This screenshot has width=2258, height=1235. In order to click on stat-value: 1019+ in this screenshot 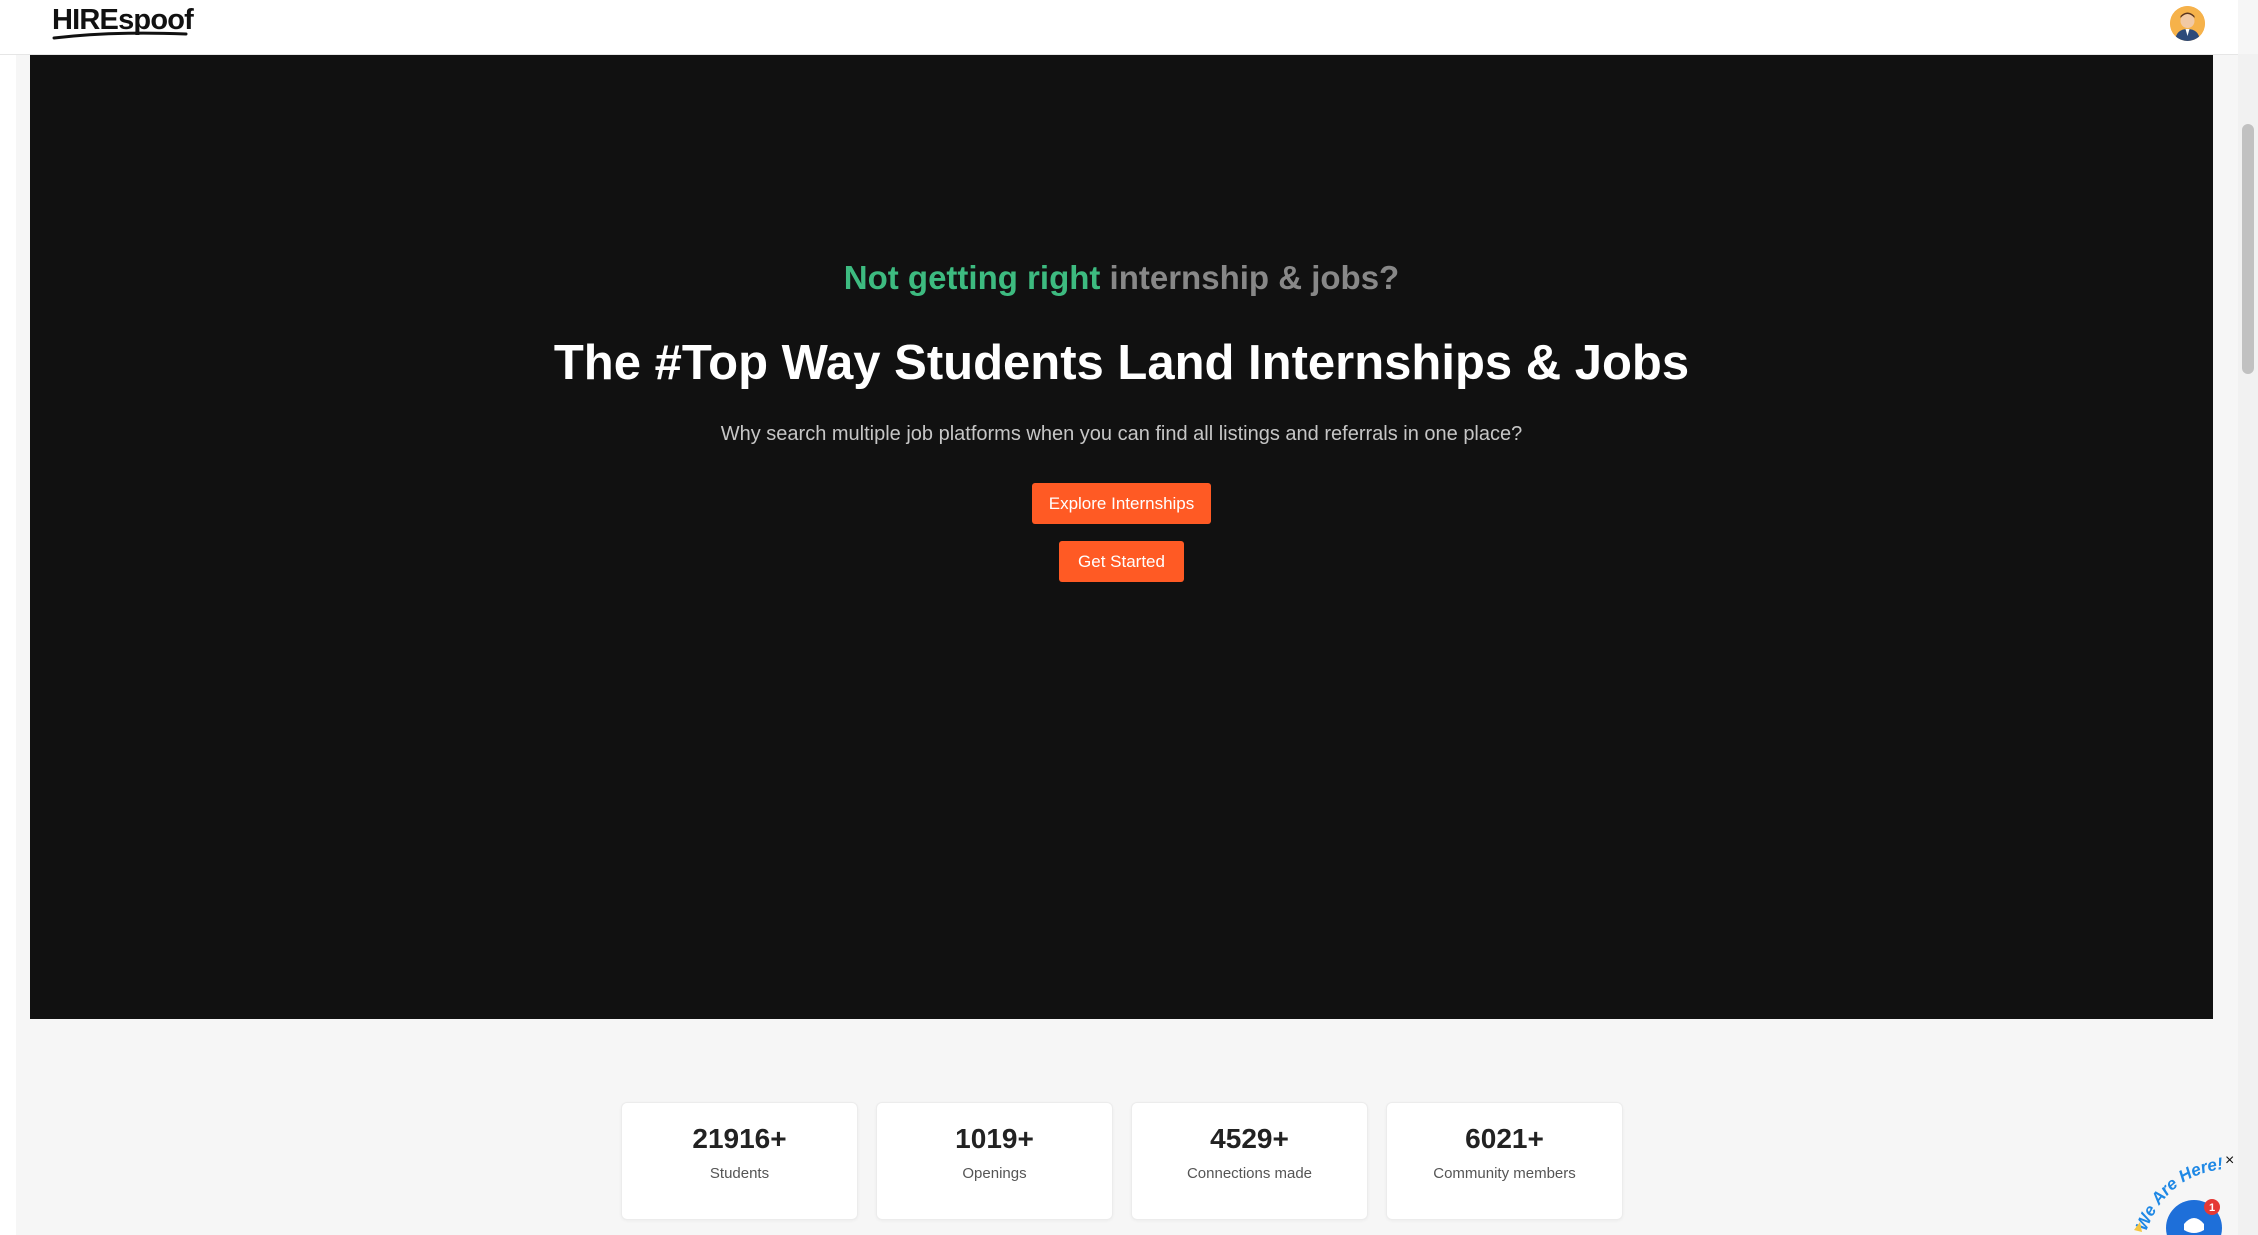, I will do `click(994, 1138)`.